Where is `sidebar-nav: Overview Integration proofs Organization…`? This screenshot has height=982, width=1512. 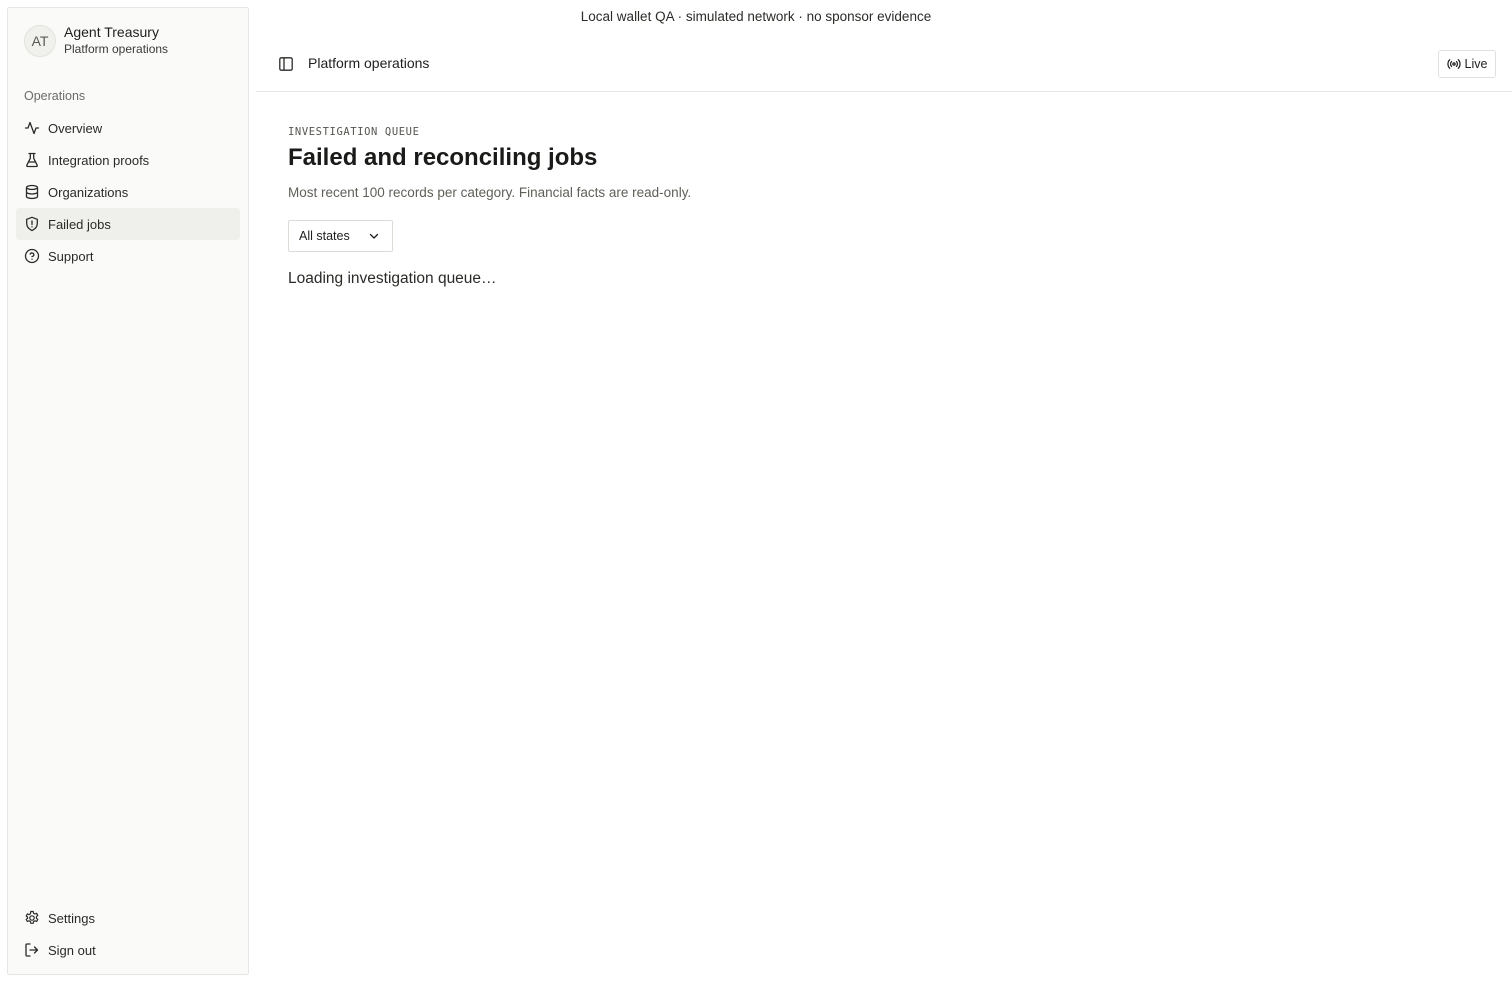 sidebar-nav: Overview Integration proofs Organization… is located at coordinates (128, 192).